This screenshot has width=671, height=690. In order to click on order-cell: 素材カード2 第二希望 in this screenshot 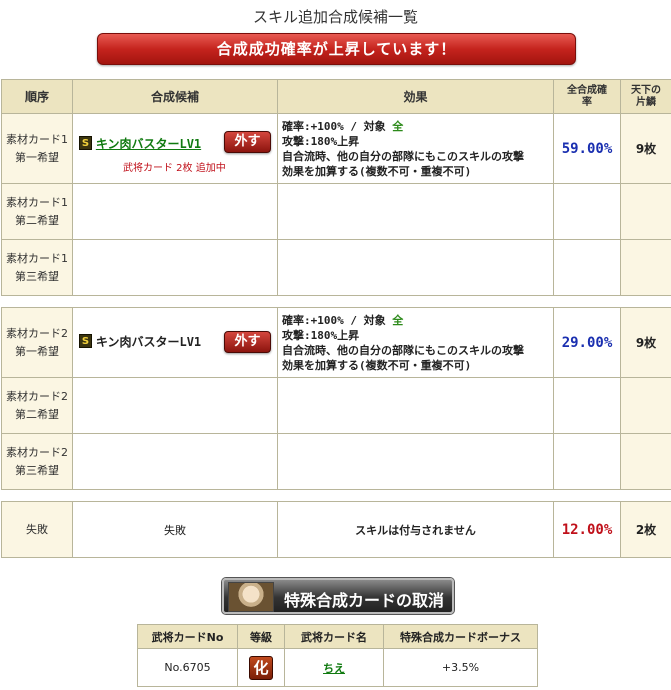, I will do `click(37, 405)`.